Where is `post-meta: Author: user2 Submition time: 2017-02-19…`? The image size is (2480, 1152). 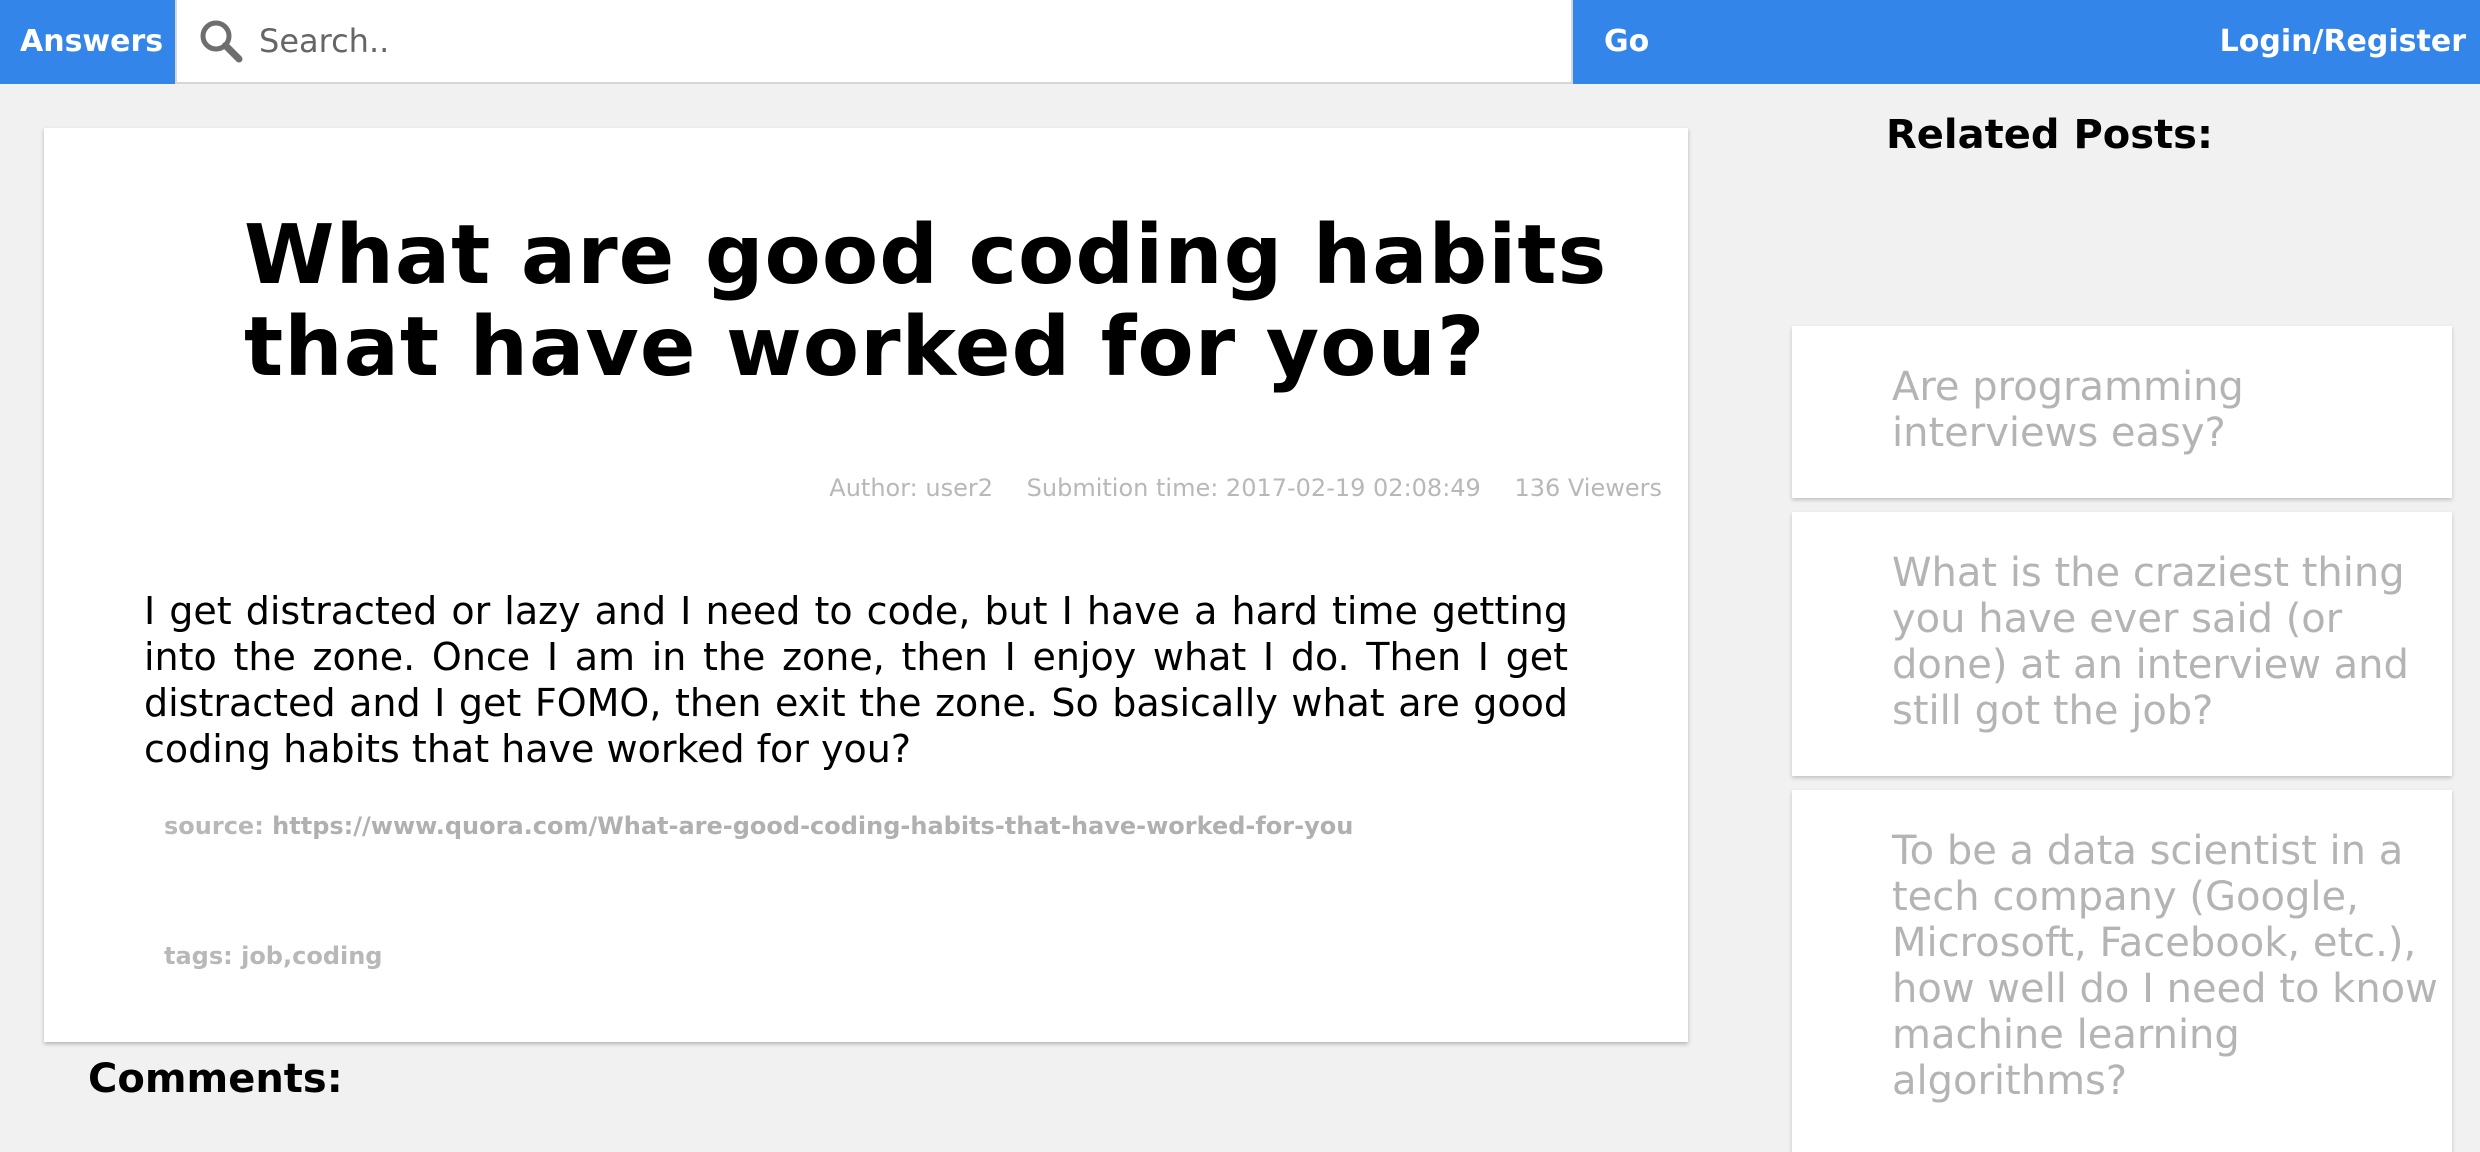
post-meta: Author: user2 Submition time: 2017-02-19… is located at coordinates (1232, 488).